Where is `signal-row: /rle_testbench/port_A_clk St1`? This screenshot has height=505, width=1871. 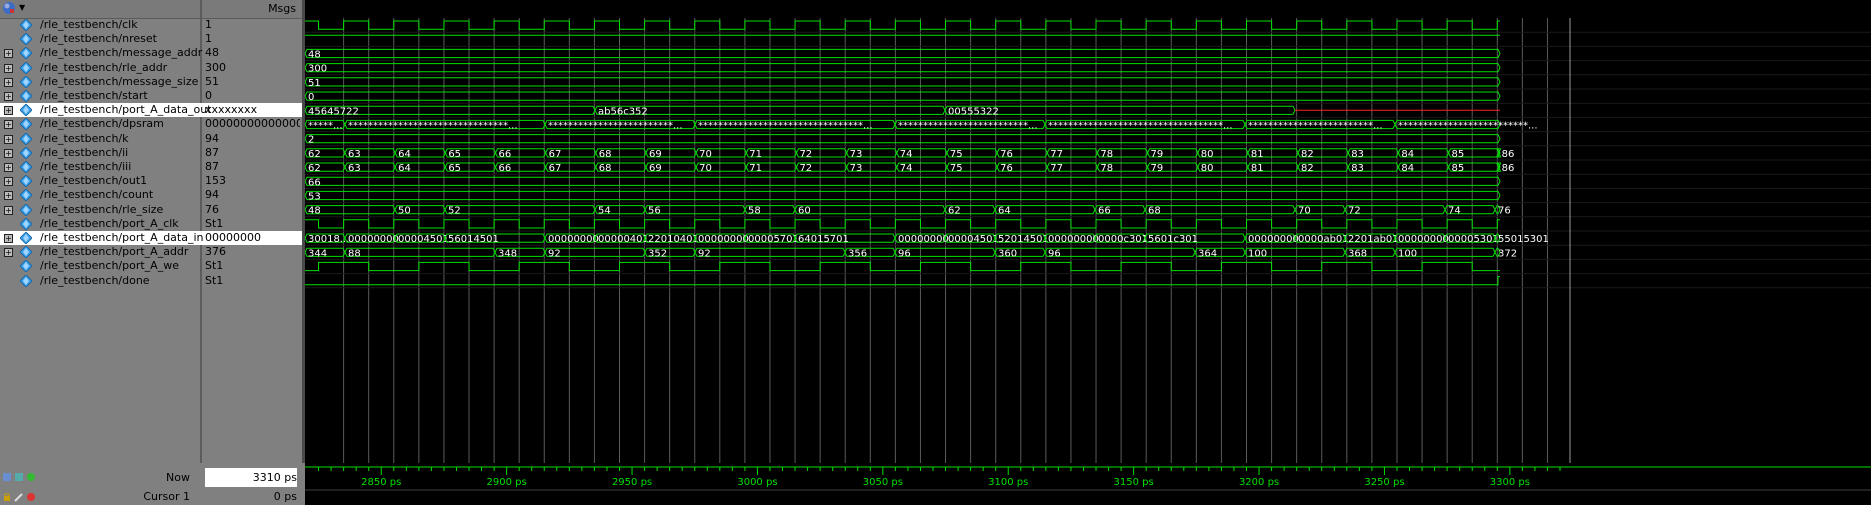
signal-row: /rle_testbench/port_A_clk St1 is located at coordinates (151, 224).